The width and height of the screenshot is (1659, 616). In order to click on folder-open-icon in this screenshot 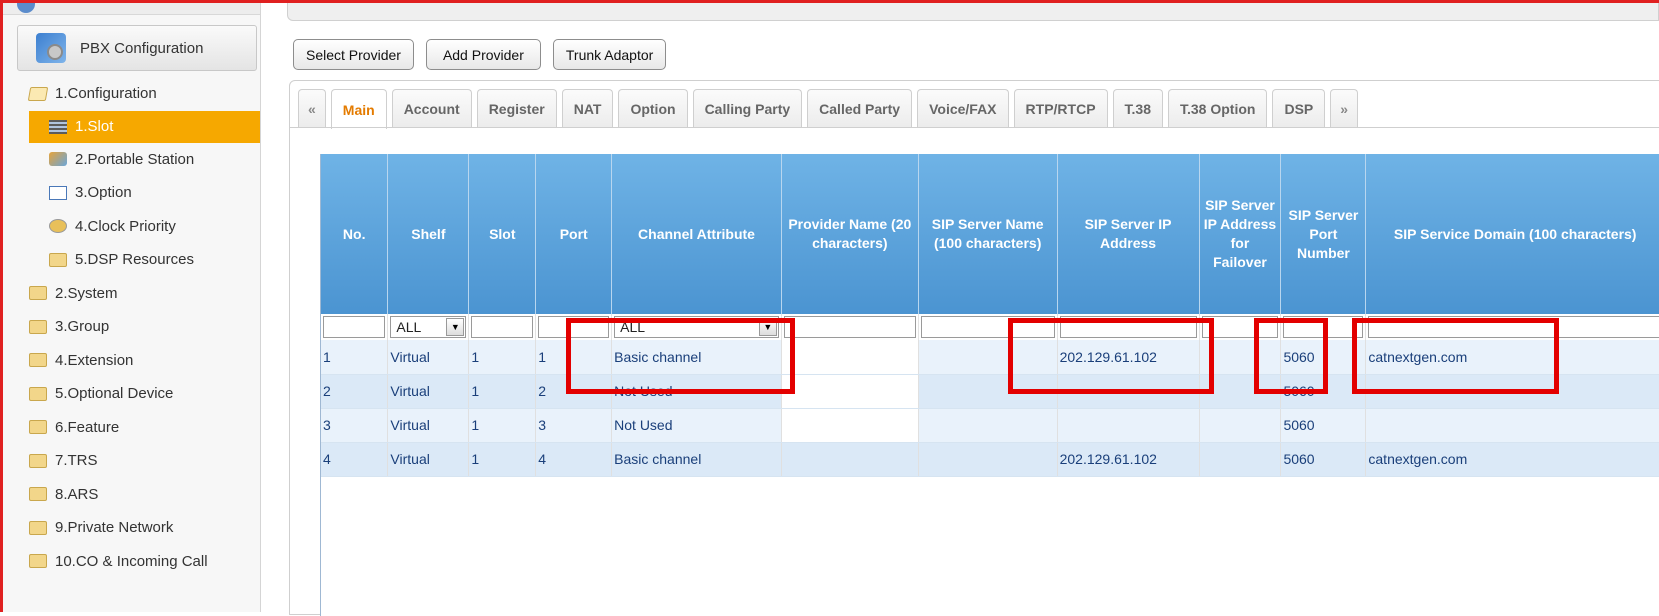, I will do `click(38, 93)`.